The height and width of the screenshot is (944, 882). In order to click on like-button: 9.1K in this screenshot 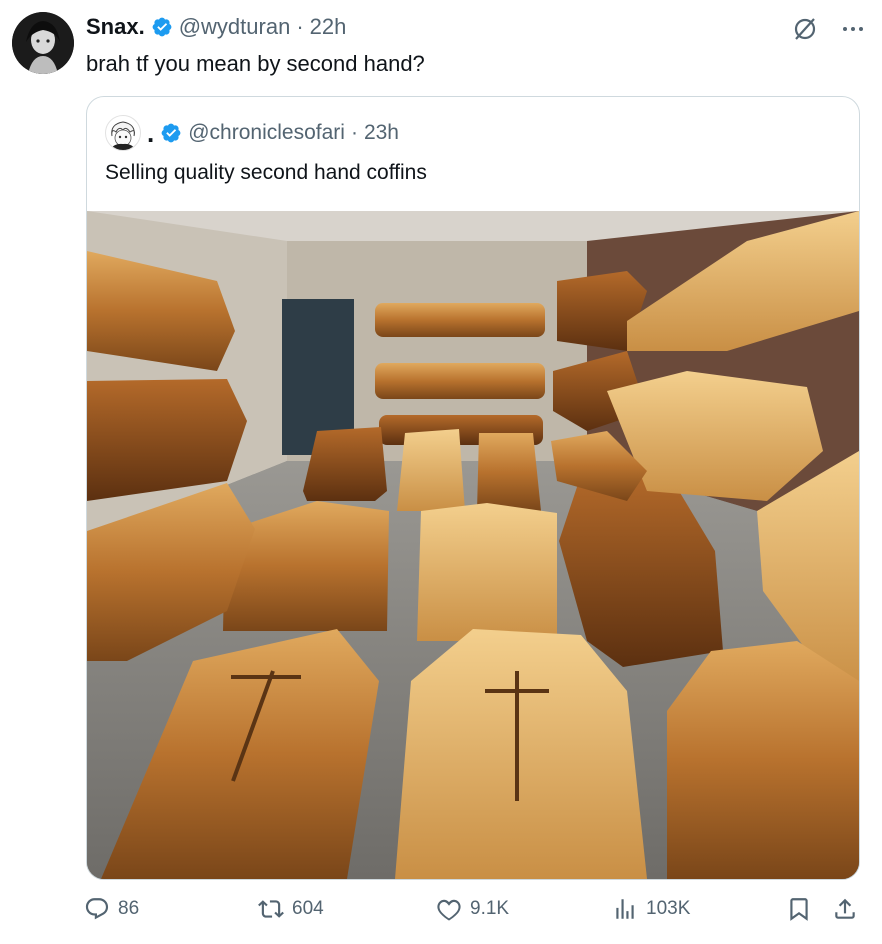, I will do `click(472, 909)`.